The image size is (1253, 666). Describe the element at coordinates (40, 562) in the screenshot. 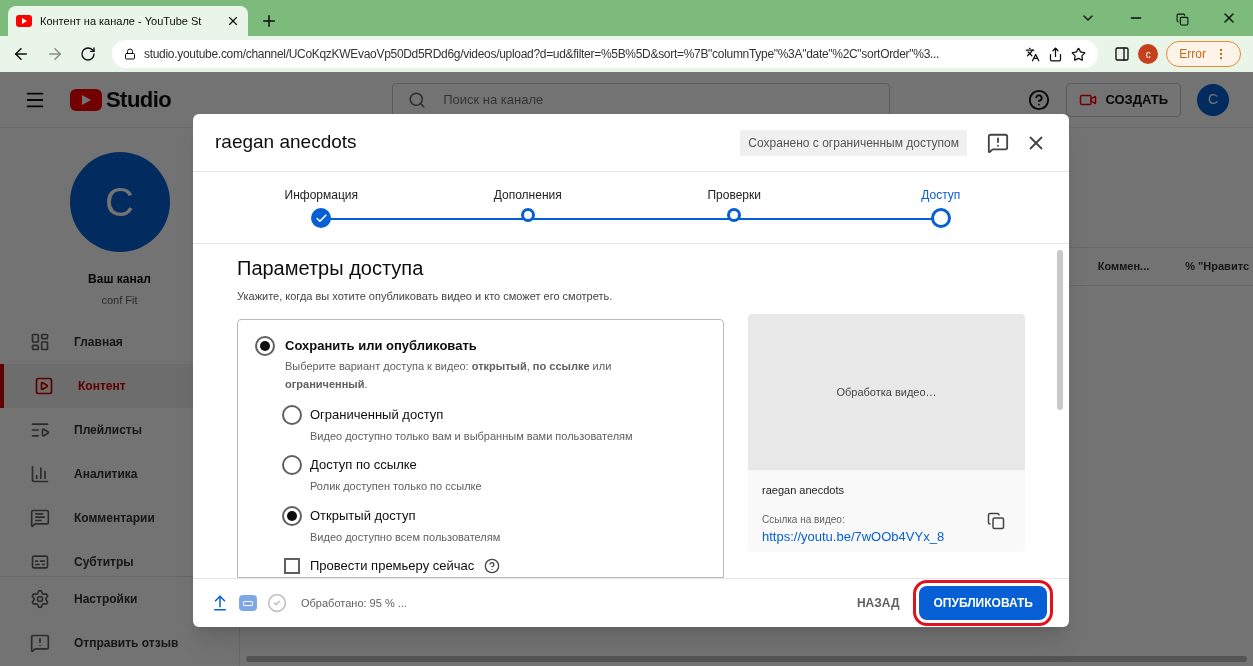

I see `subtitles-icon` at that location.